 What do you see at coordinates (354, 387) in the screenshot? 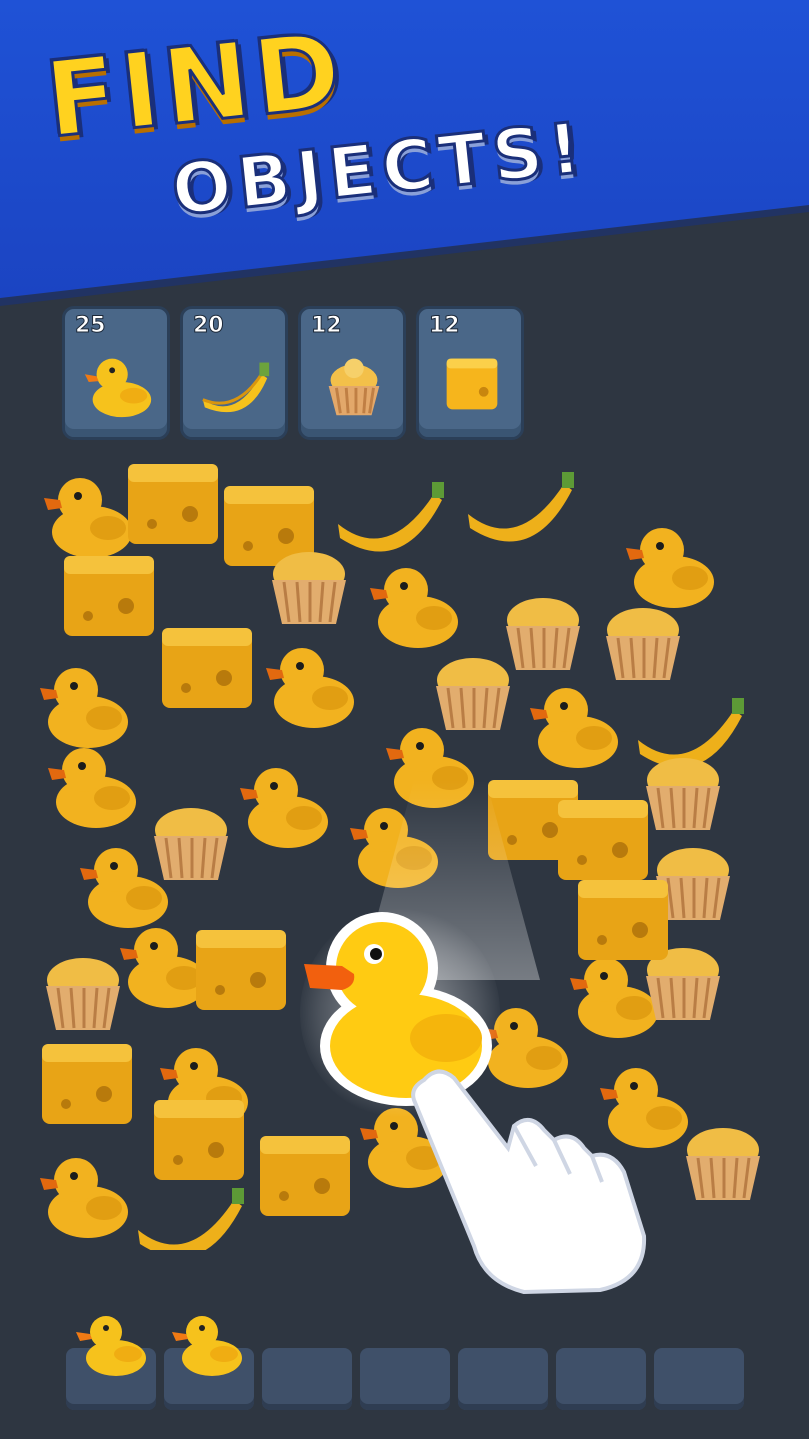
I see `cupcake-icon` at bounding box center [354, 387].